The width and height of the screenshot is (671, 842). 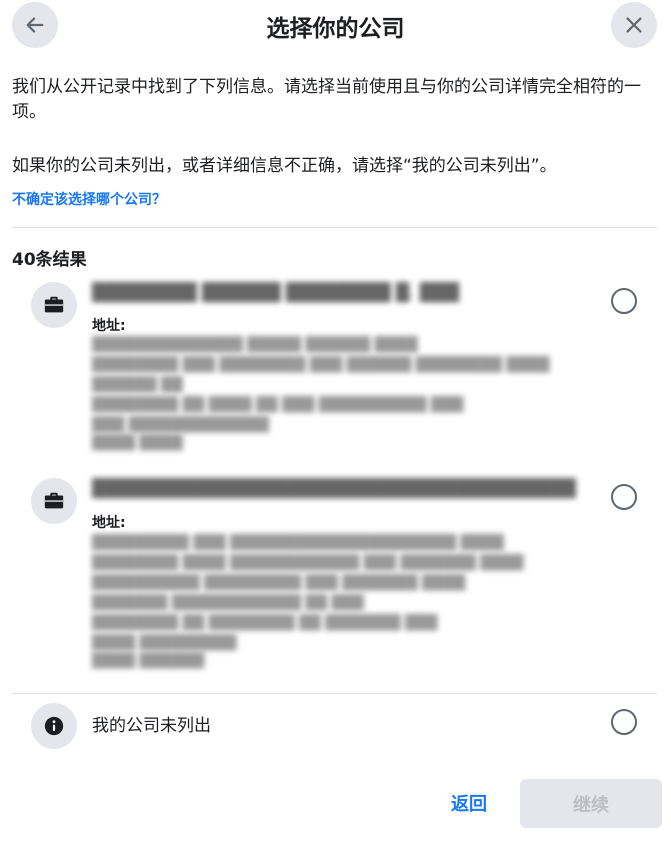 I want to click on not-listed-label: 我的公司未列出, so click(x=151, y=726).